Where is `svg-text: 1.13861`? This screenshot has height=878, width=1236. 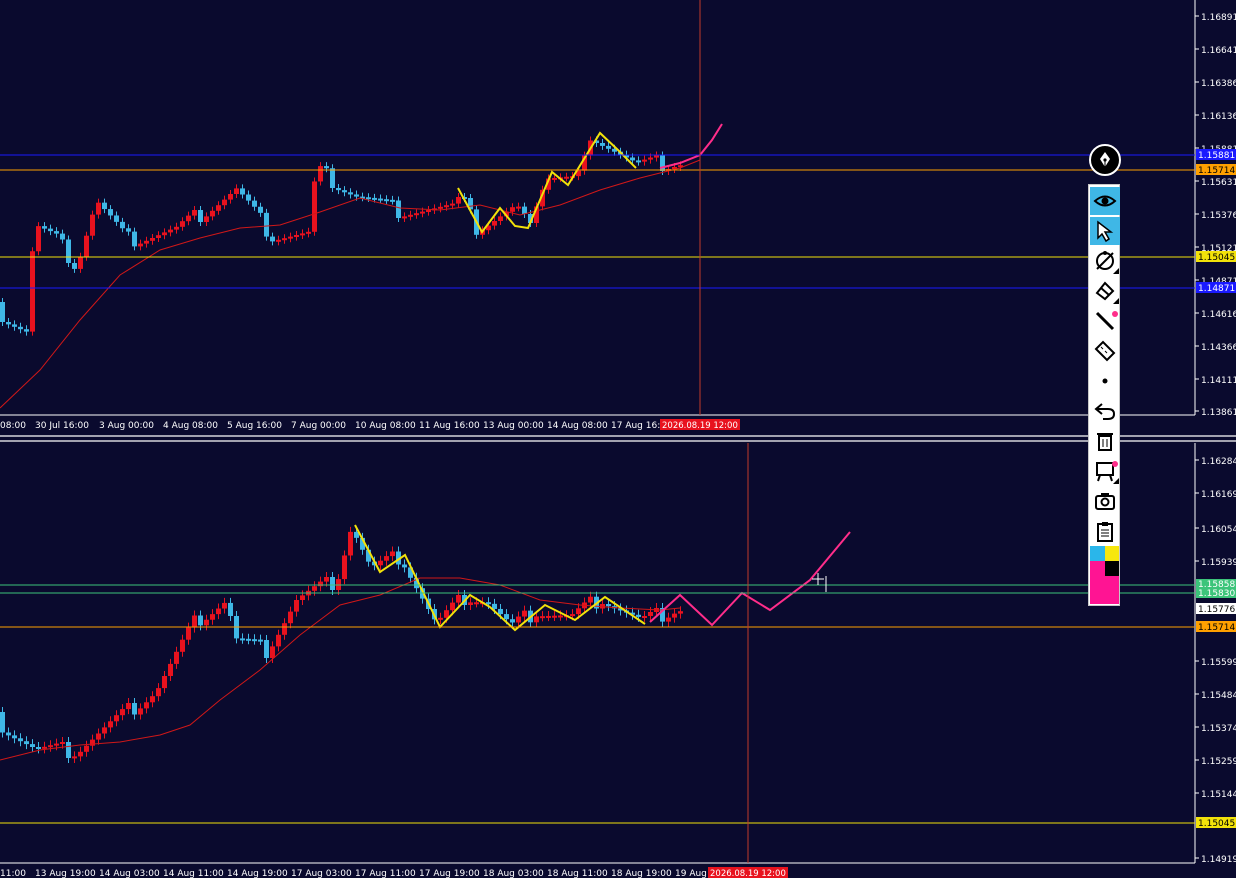 svg-text: 1.13861 is located at coordinates (1218, 413).